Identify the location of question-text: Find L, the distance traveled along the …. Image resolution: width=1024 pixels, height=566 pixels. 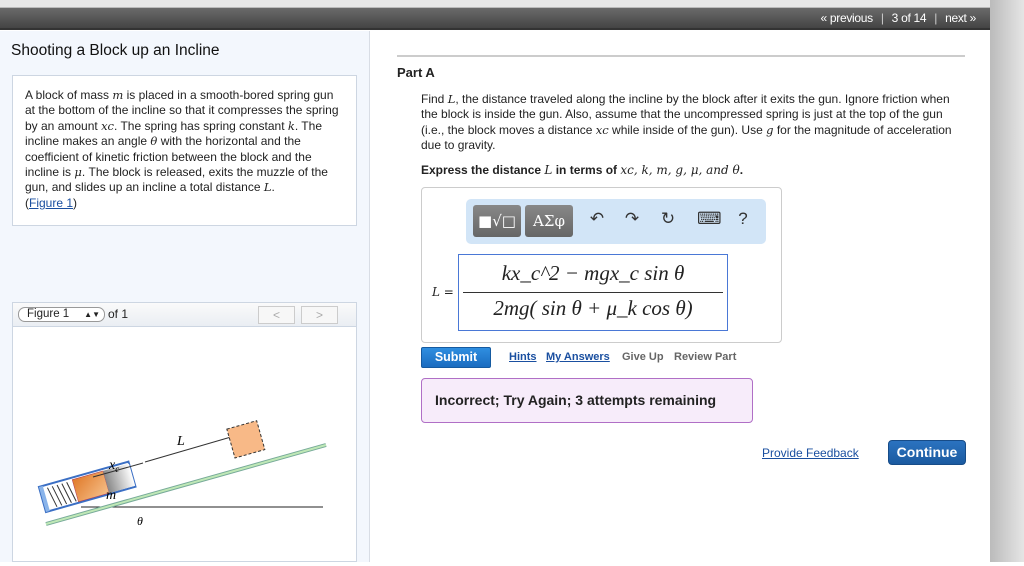
(693, 123).